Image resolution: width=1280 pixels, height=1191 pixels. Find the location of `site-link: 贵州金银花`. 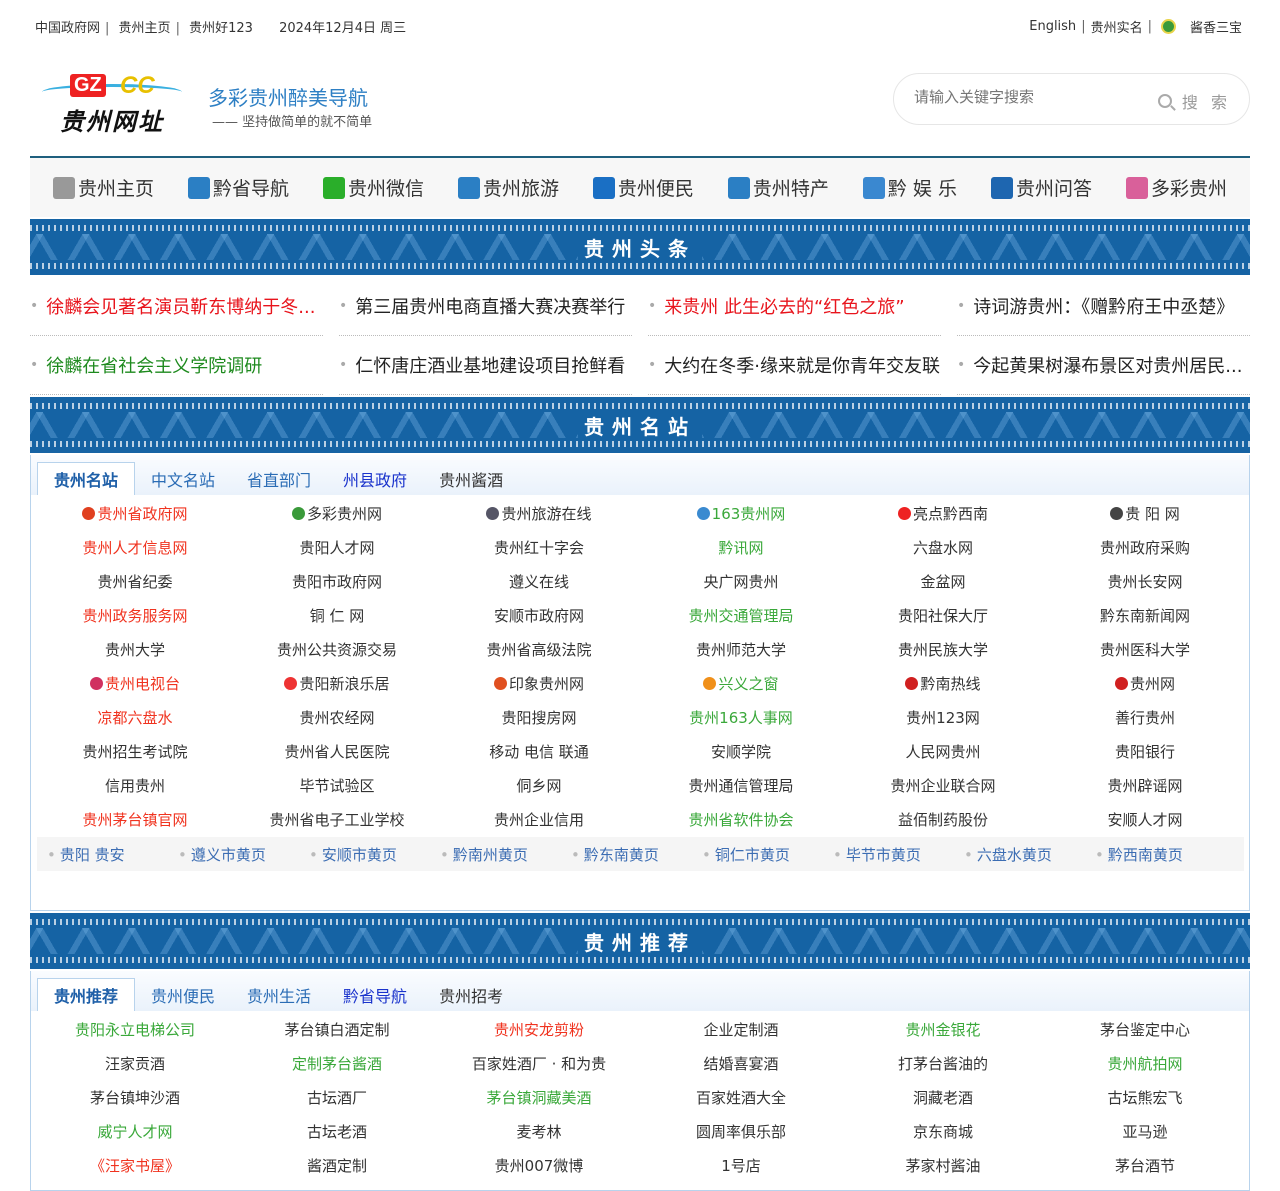

site-link: 贵州金银花 is located at coordinates (943, 1030).